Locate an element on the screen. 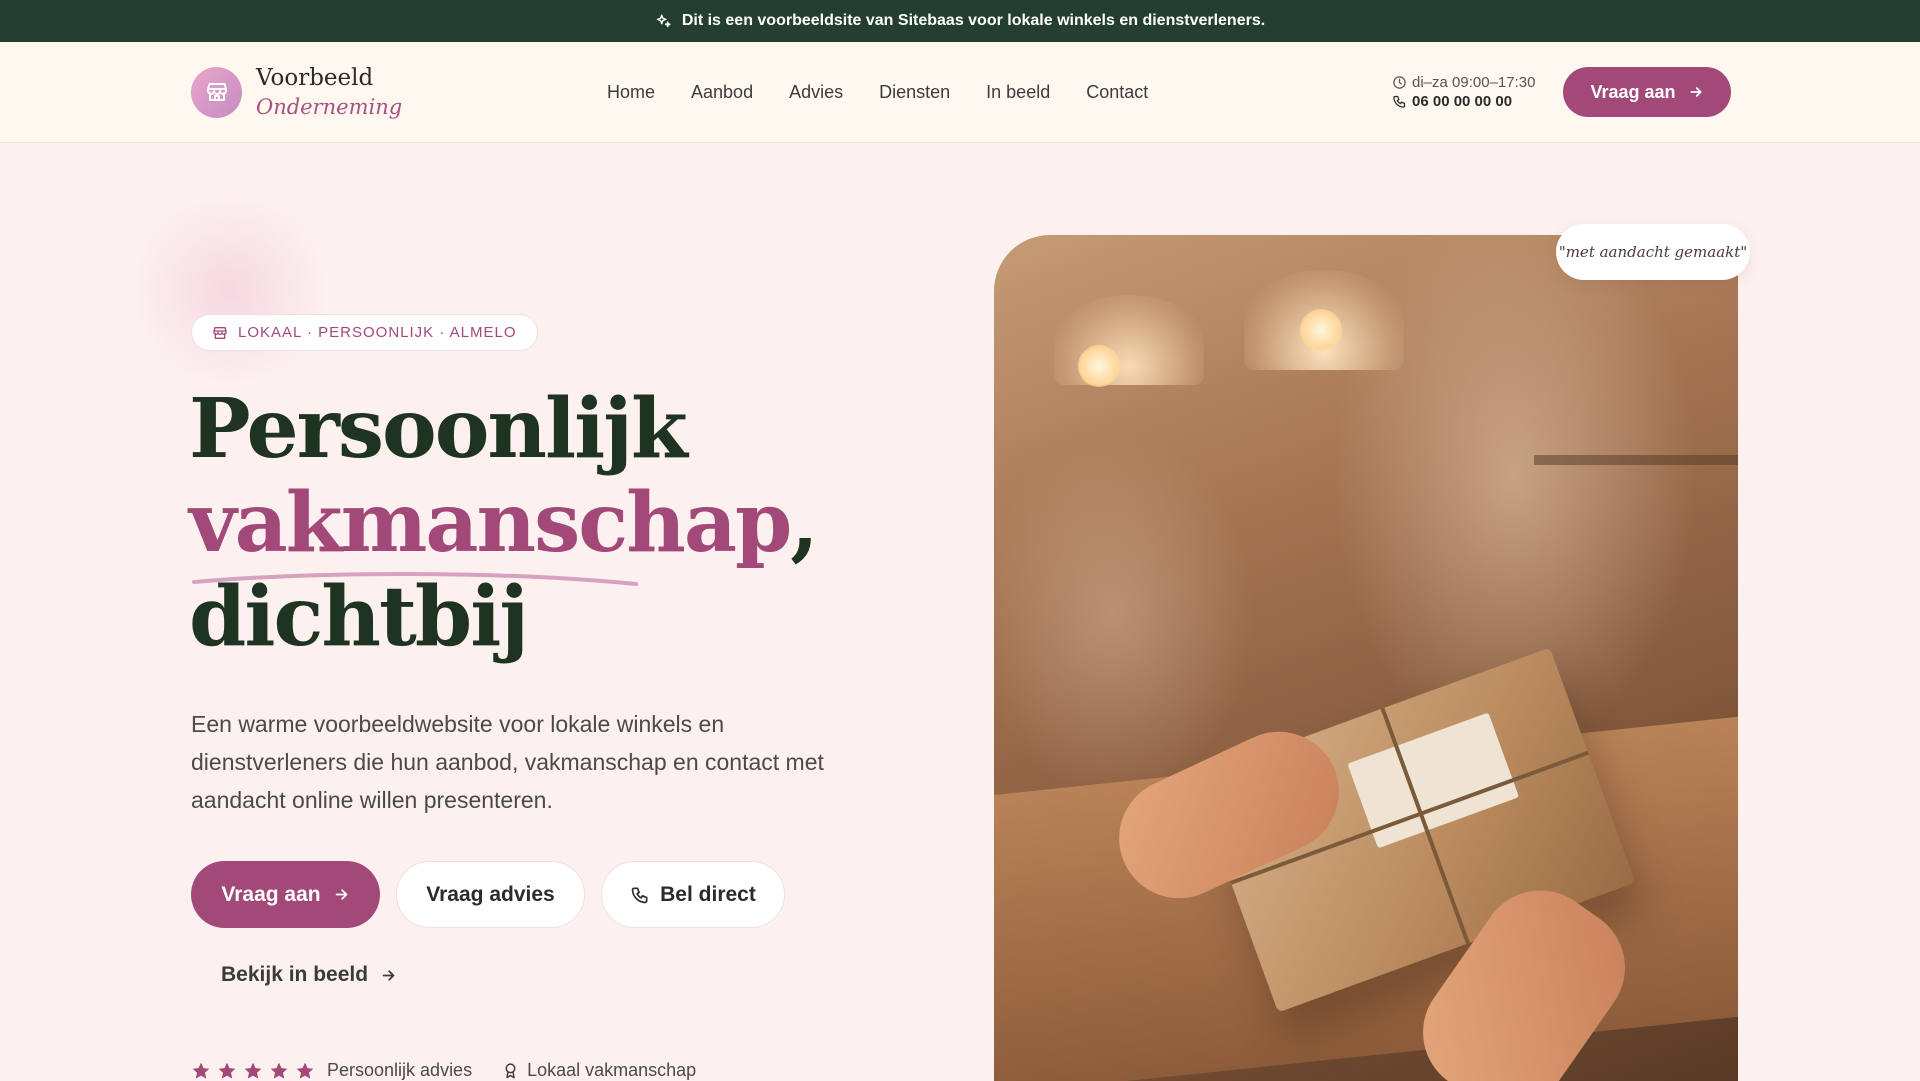 This screenshot has width=1920, height=1081. view-gallery-label: Bekijk in beeld is located at coordinates (295, 974).